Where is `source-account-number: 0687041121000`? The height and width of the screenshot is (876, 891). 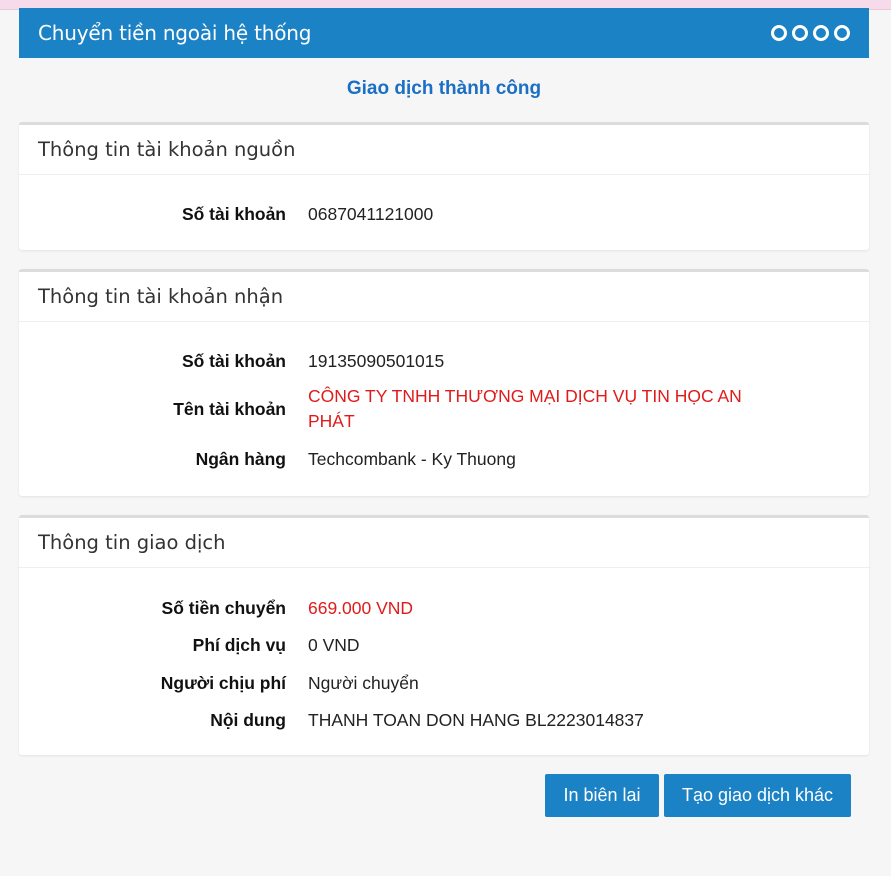 source-account-number: 0687041121000 is located at coordinates (371, 213).